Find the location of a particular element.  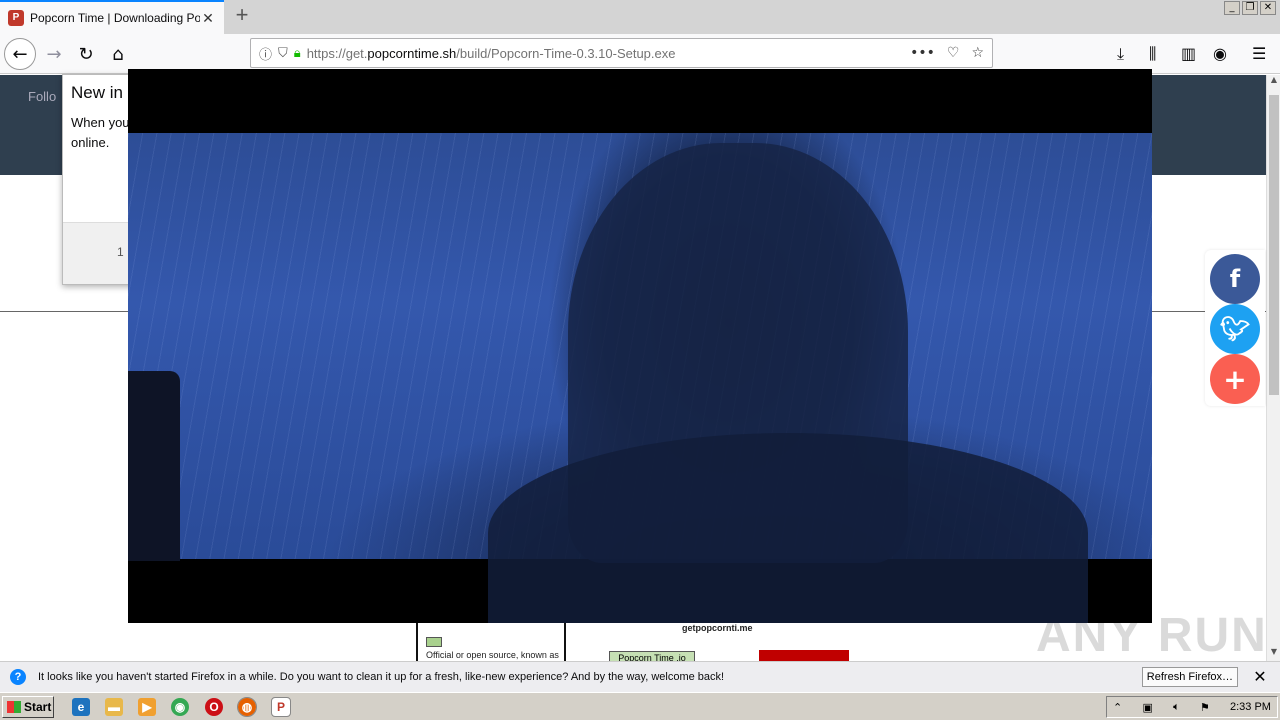

tab-popcorn-time: P Popcorn Time | Downloading Popco ✕ is located at coordinates (112, 17).